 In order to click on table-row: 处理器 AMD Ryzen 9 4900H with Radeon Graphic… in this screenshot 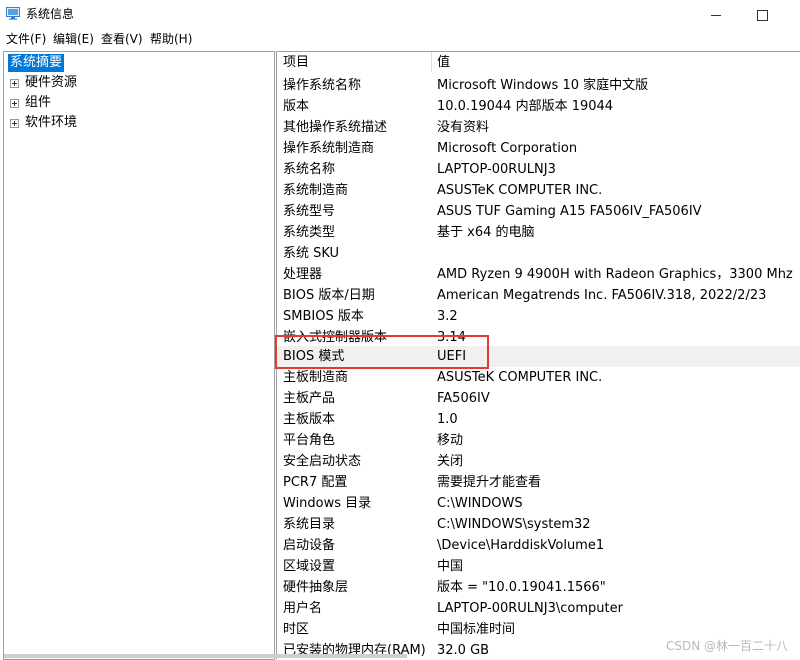, I will do `click(538, 274)`.